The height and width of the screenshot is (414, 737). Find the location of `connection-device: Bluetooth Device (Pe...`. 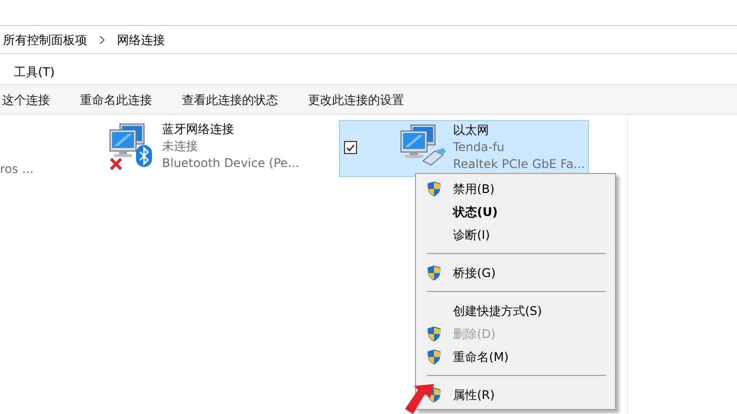

connection-device: Bluetooth Device (Pe... is located at coordinates (231, 163).